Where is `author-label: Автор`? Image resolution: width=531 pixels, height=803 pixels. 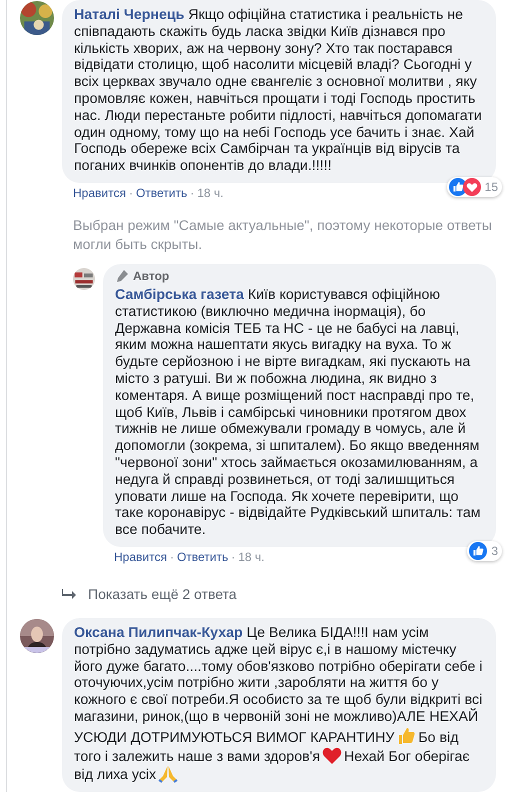 author-label: Автор is located at coordinates (151, 275).